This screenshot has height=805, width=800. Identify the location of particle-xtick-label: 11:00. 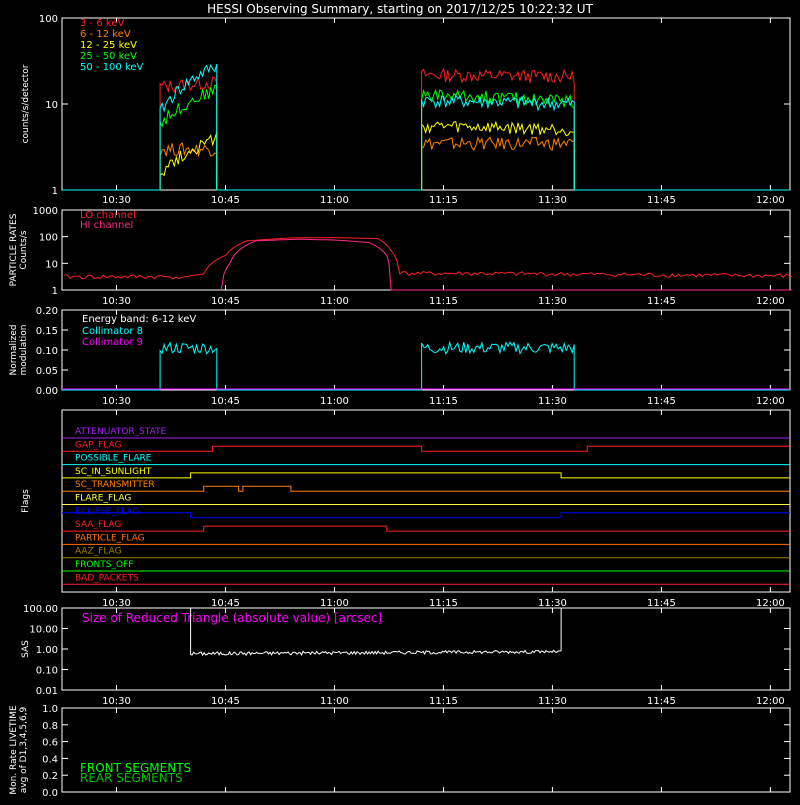
(334, 301).